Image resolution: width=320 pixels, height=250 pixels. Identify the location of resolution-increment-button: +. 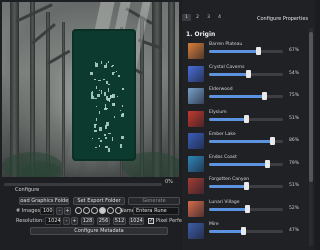
(74, 221).